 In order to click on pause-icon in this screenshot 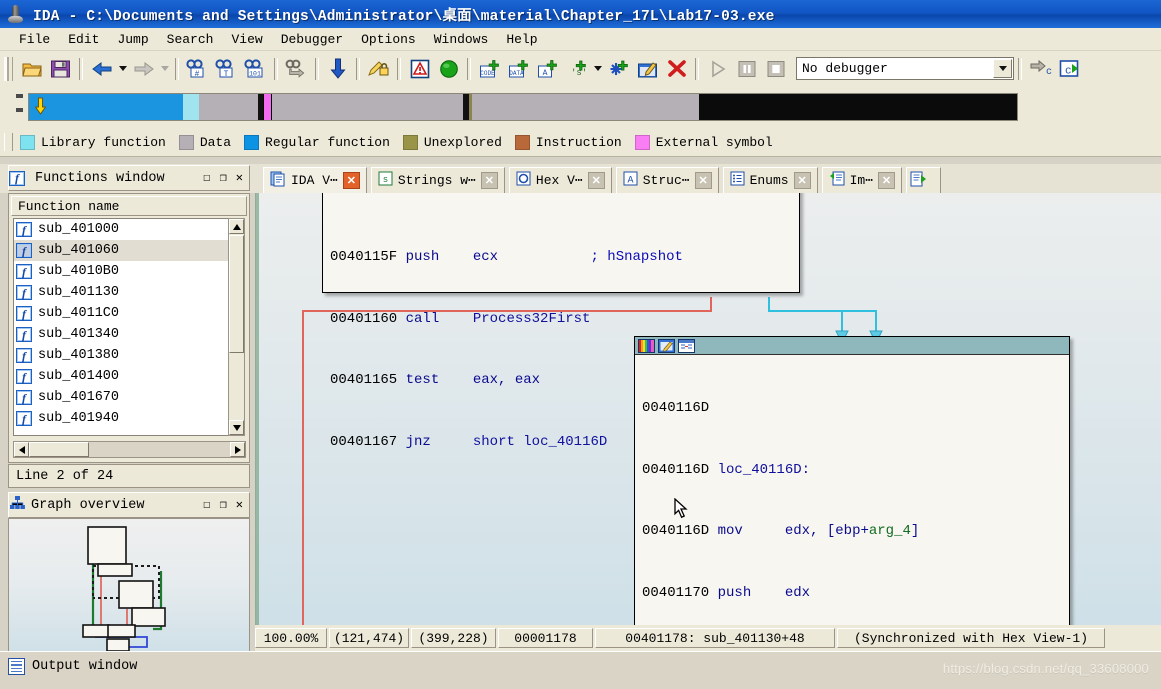, I will do `click(746, 69)`.